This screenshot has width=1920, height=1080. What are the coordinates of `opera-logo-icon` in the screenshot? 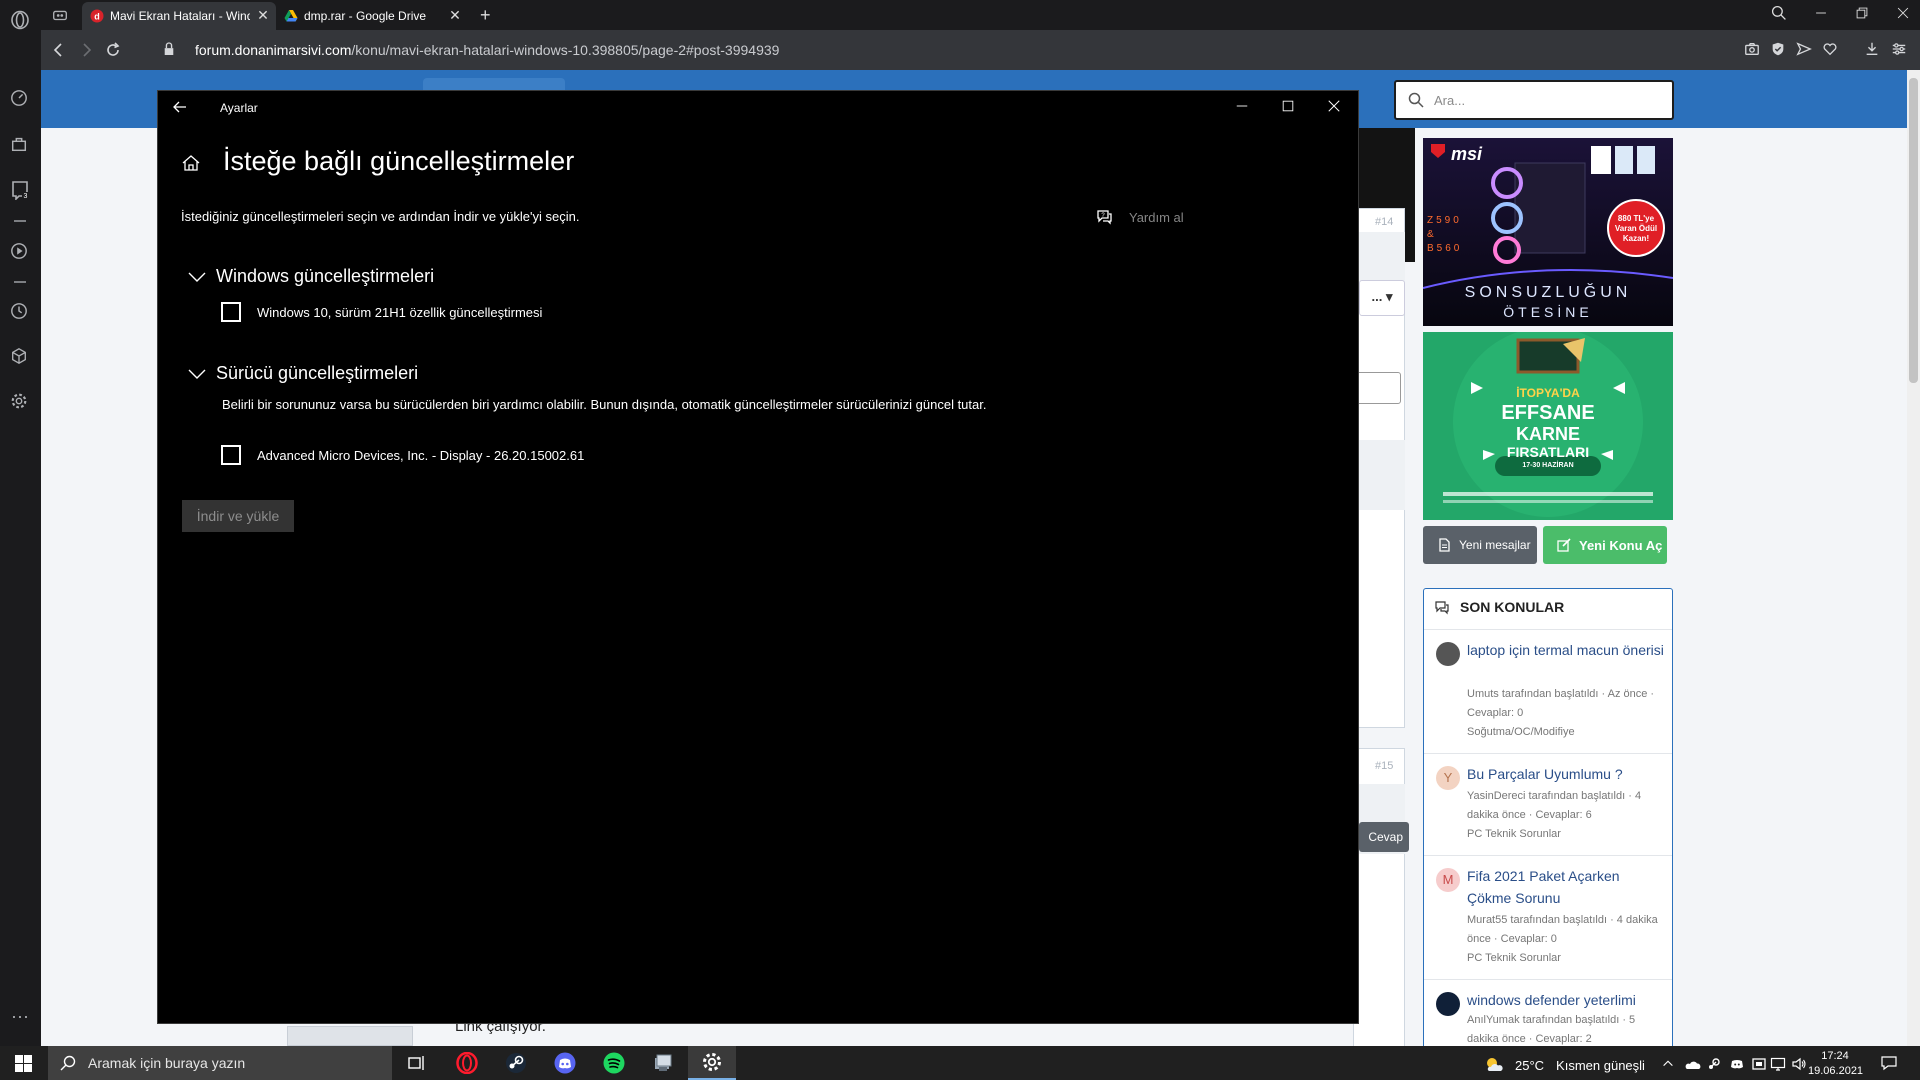 It's located at (20, 20).